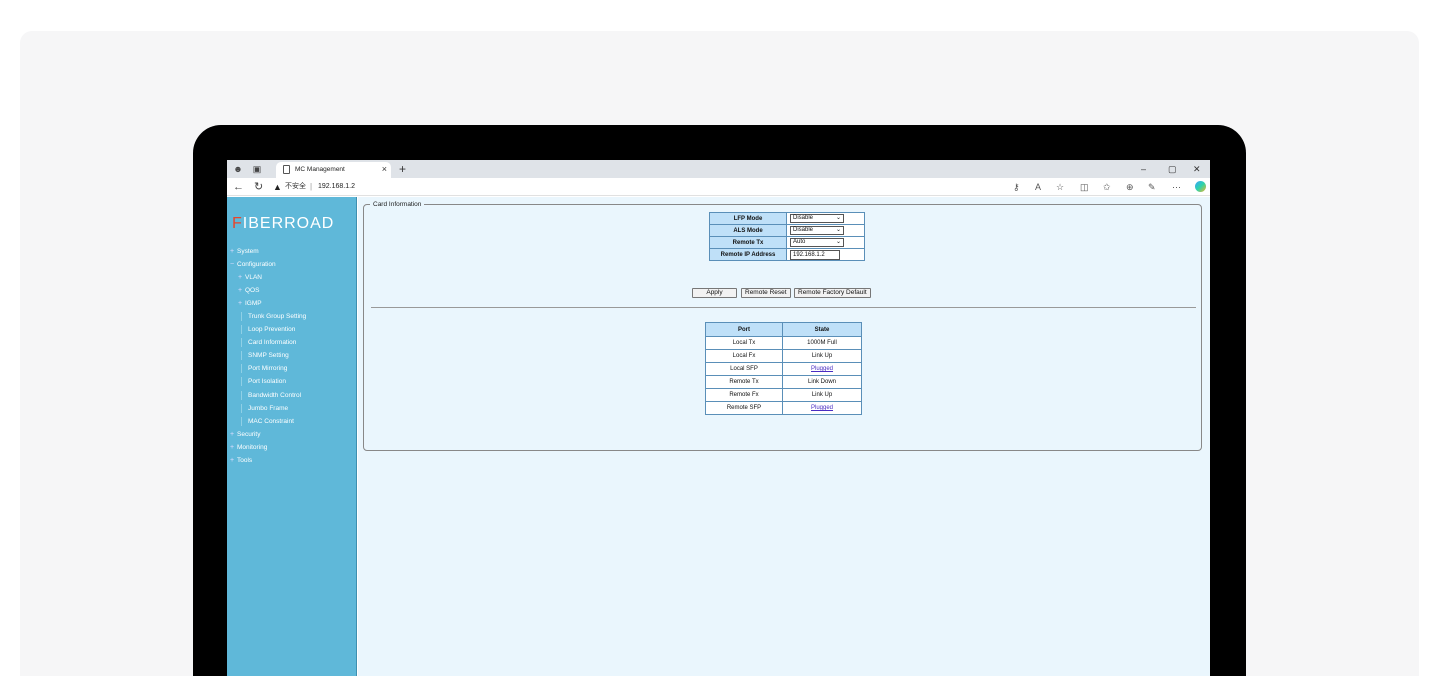 The image size is (1440, 676). Describe the element at coordinates (817, 242) in the screenshot. I see `remote-tx-select: Auto ⌄` at that location.